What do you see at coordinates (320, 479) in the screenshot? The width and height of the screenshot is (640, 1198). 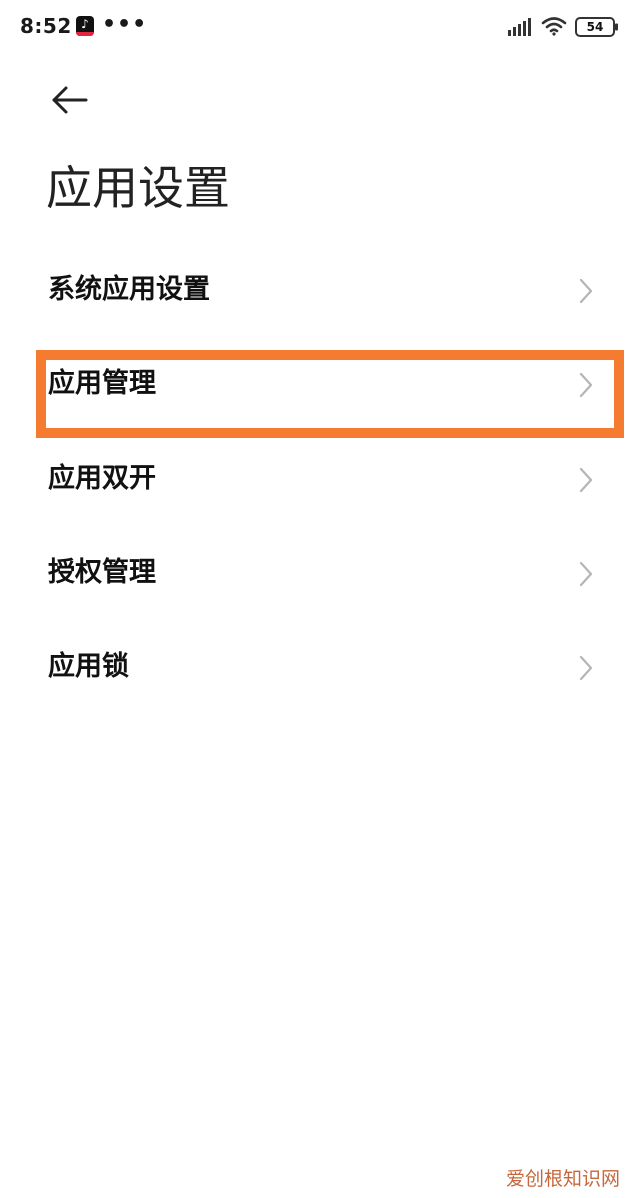 I see `menu-item-dual-apps: 应用双开` at bounding box center [320, 479].